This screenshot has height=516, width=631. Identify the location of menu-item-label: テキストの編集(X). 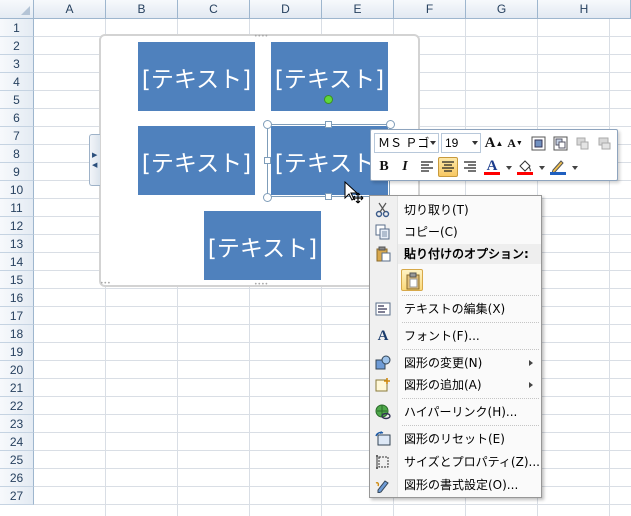
(455, 309).